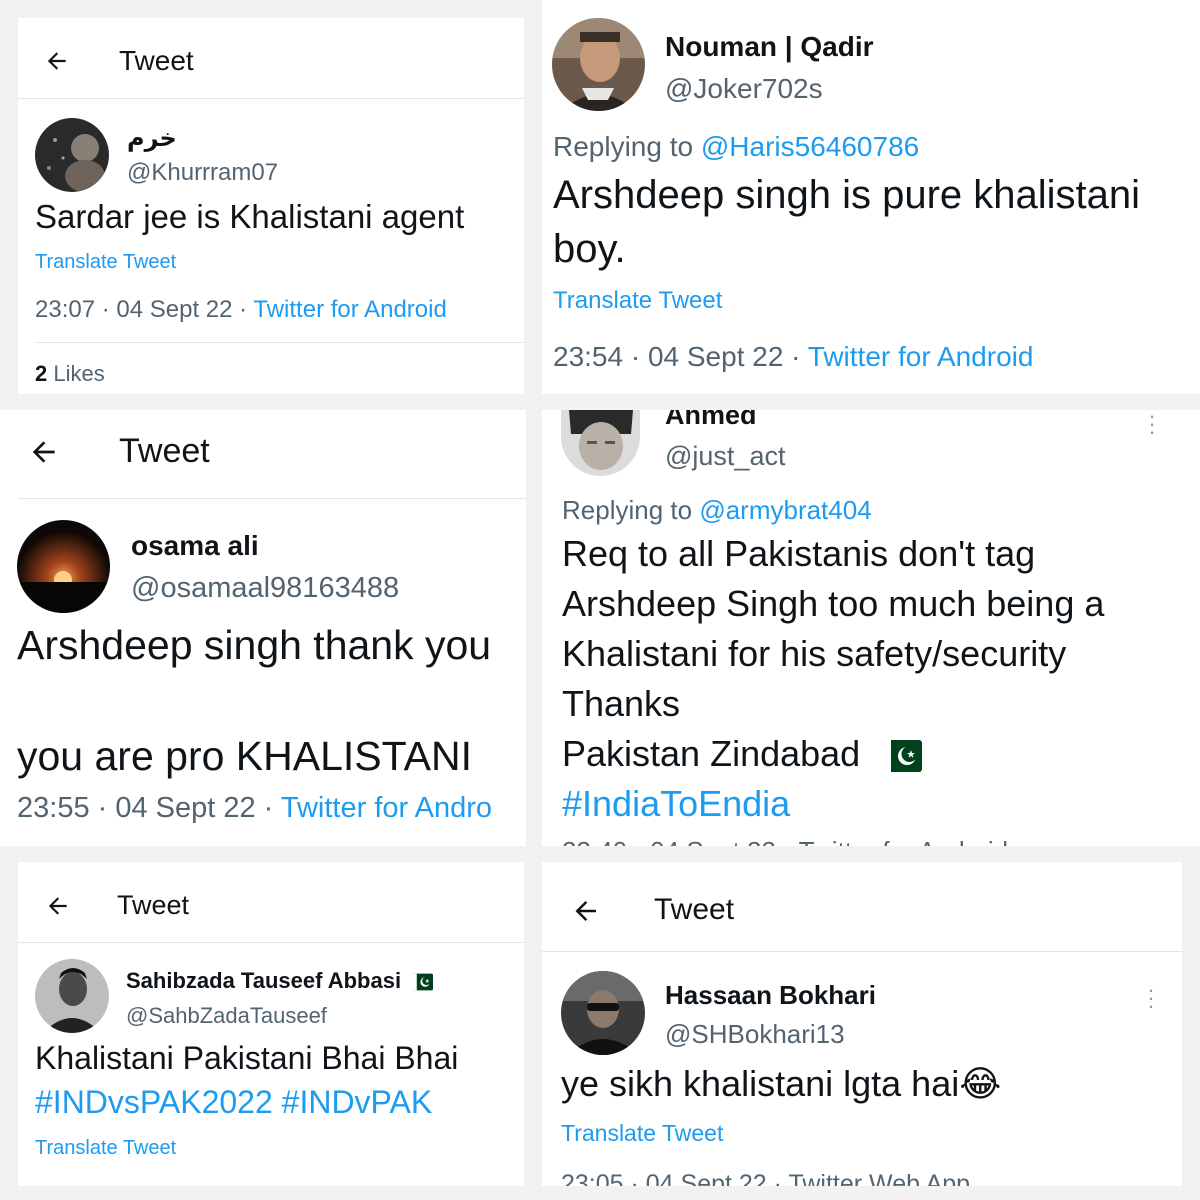 This screenshot has height=1200, width=1200. What do you see at coordinates (766, 1178) in the screenshot?
I see `tweet-meta-cut: 23:05 · 04 Sept 22 · Twitter Web App` at bounding box center [766, 1178].